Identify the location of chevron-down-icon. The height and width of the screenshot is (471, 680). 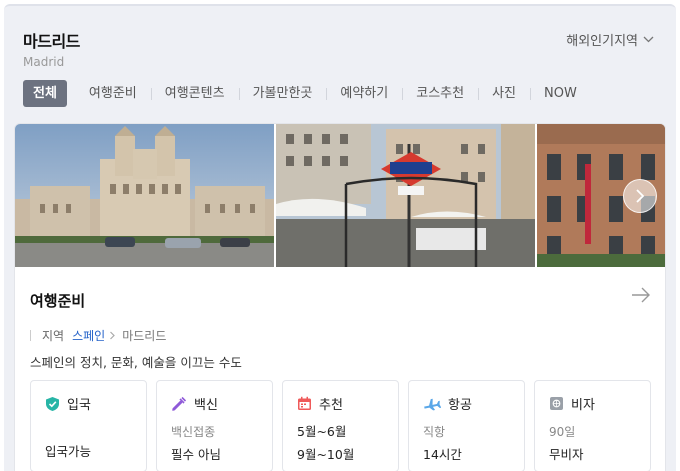
(648, 39).